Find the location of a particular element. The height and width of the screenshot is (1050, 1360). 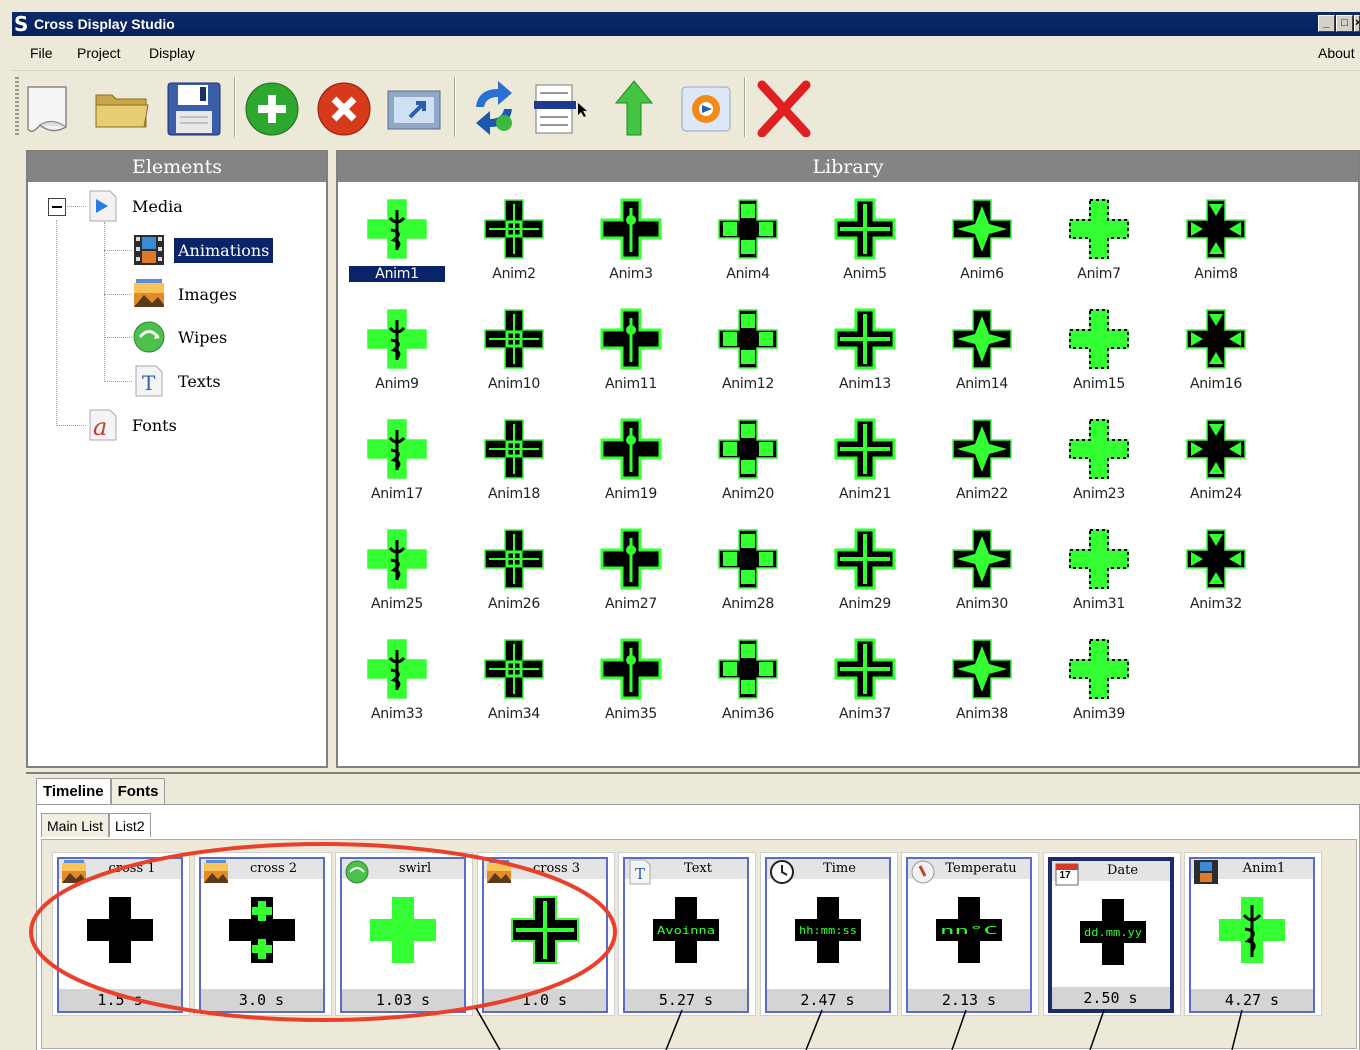

library-item: Anim7 is located at coordinates (1099, 236).